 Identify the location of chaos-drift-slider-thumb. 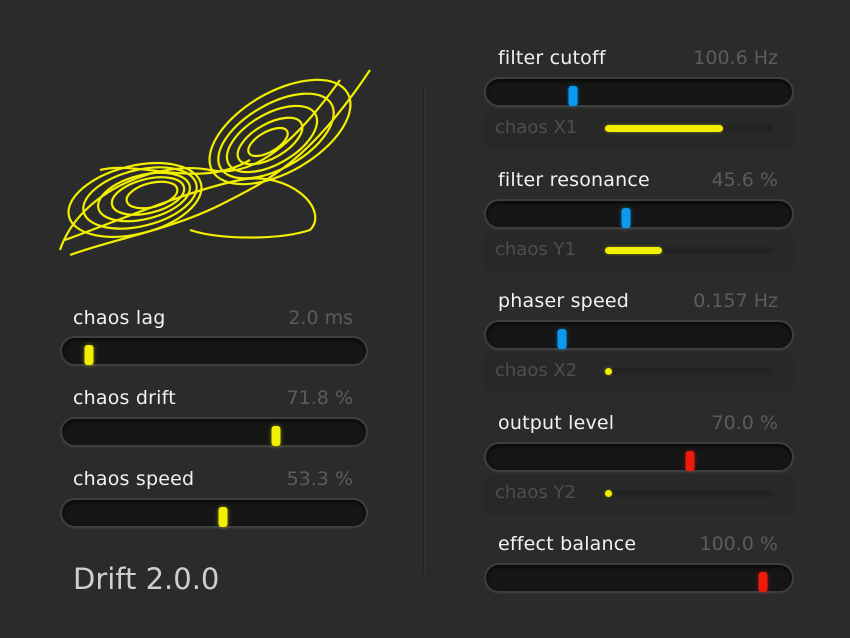
(276, 436).